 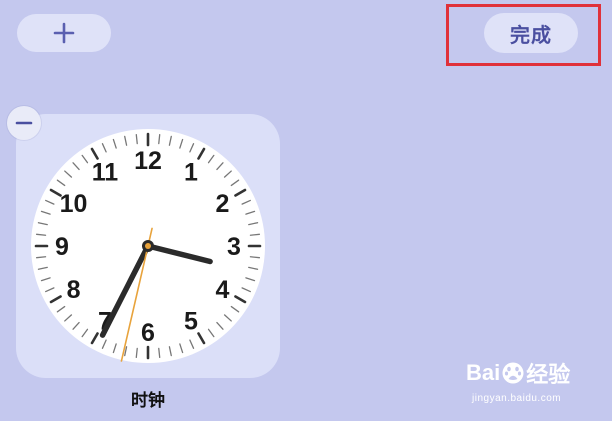 What do you see at coordinates (62, 247) in the screenshot?
I see `clock-number-9: 9` at bounding box center [62, 247].